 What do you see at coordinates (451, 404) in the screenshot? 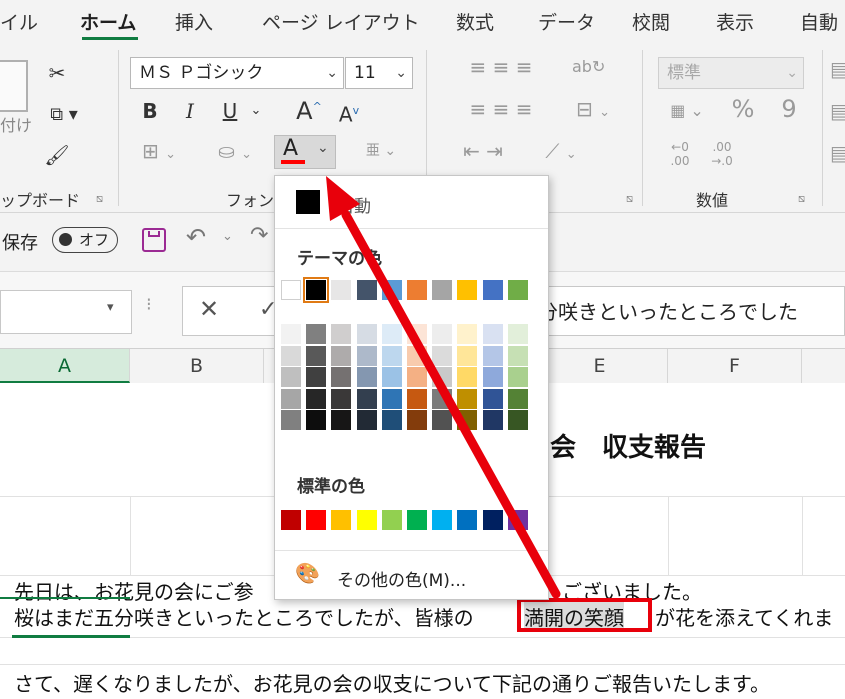
I see `arrow-shaft` at bounding box center [451, 404].